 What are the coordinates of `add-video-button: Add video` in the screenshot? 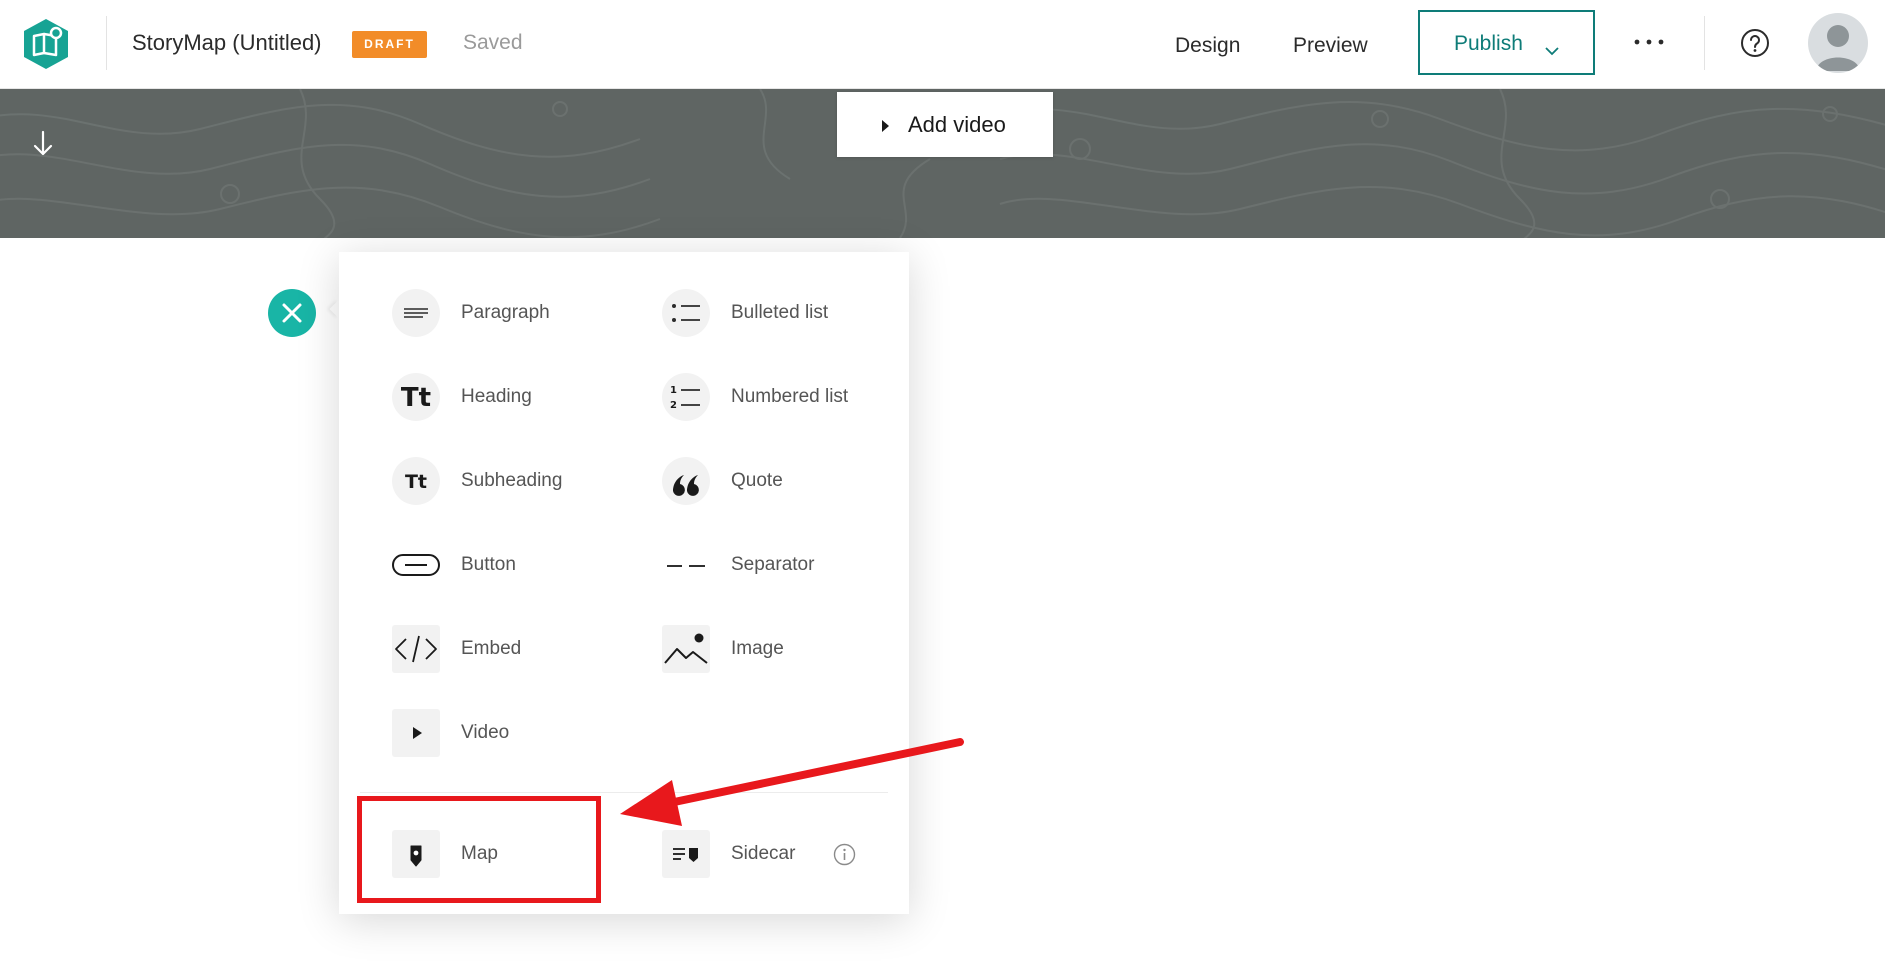 It's located at (945, 124).